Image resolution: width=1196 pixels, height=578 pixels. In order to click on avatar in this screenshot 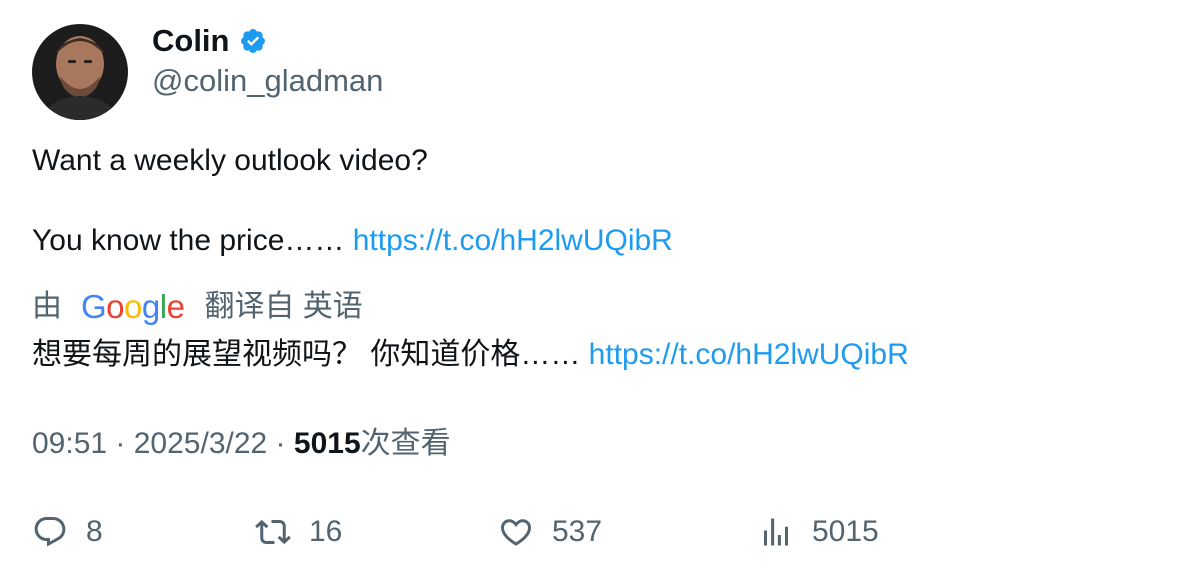, I will do `click(80, 72)`.